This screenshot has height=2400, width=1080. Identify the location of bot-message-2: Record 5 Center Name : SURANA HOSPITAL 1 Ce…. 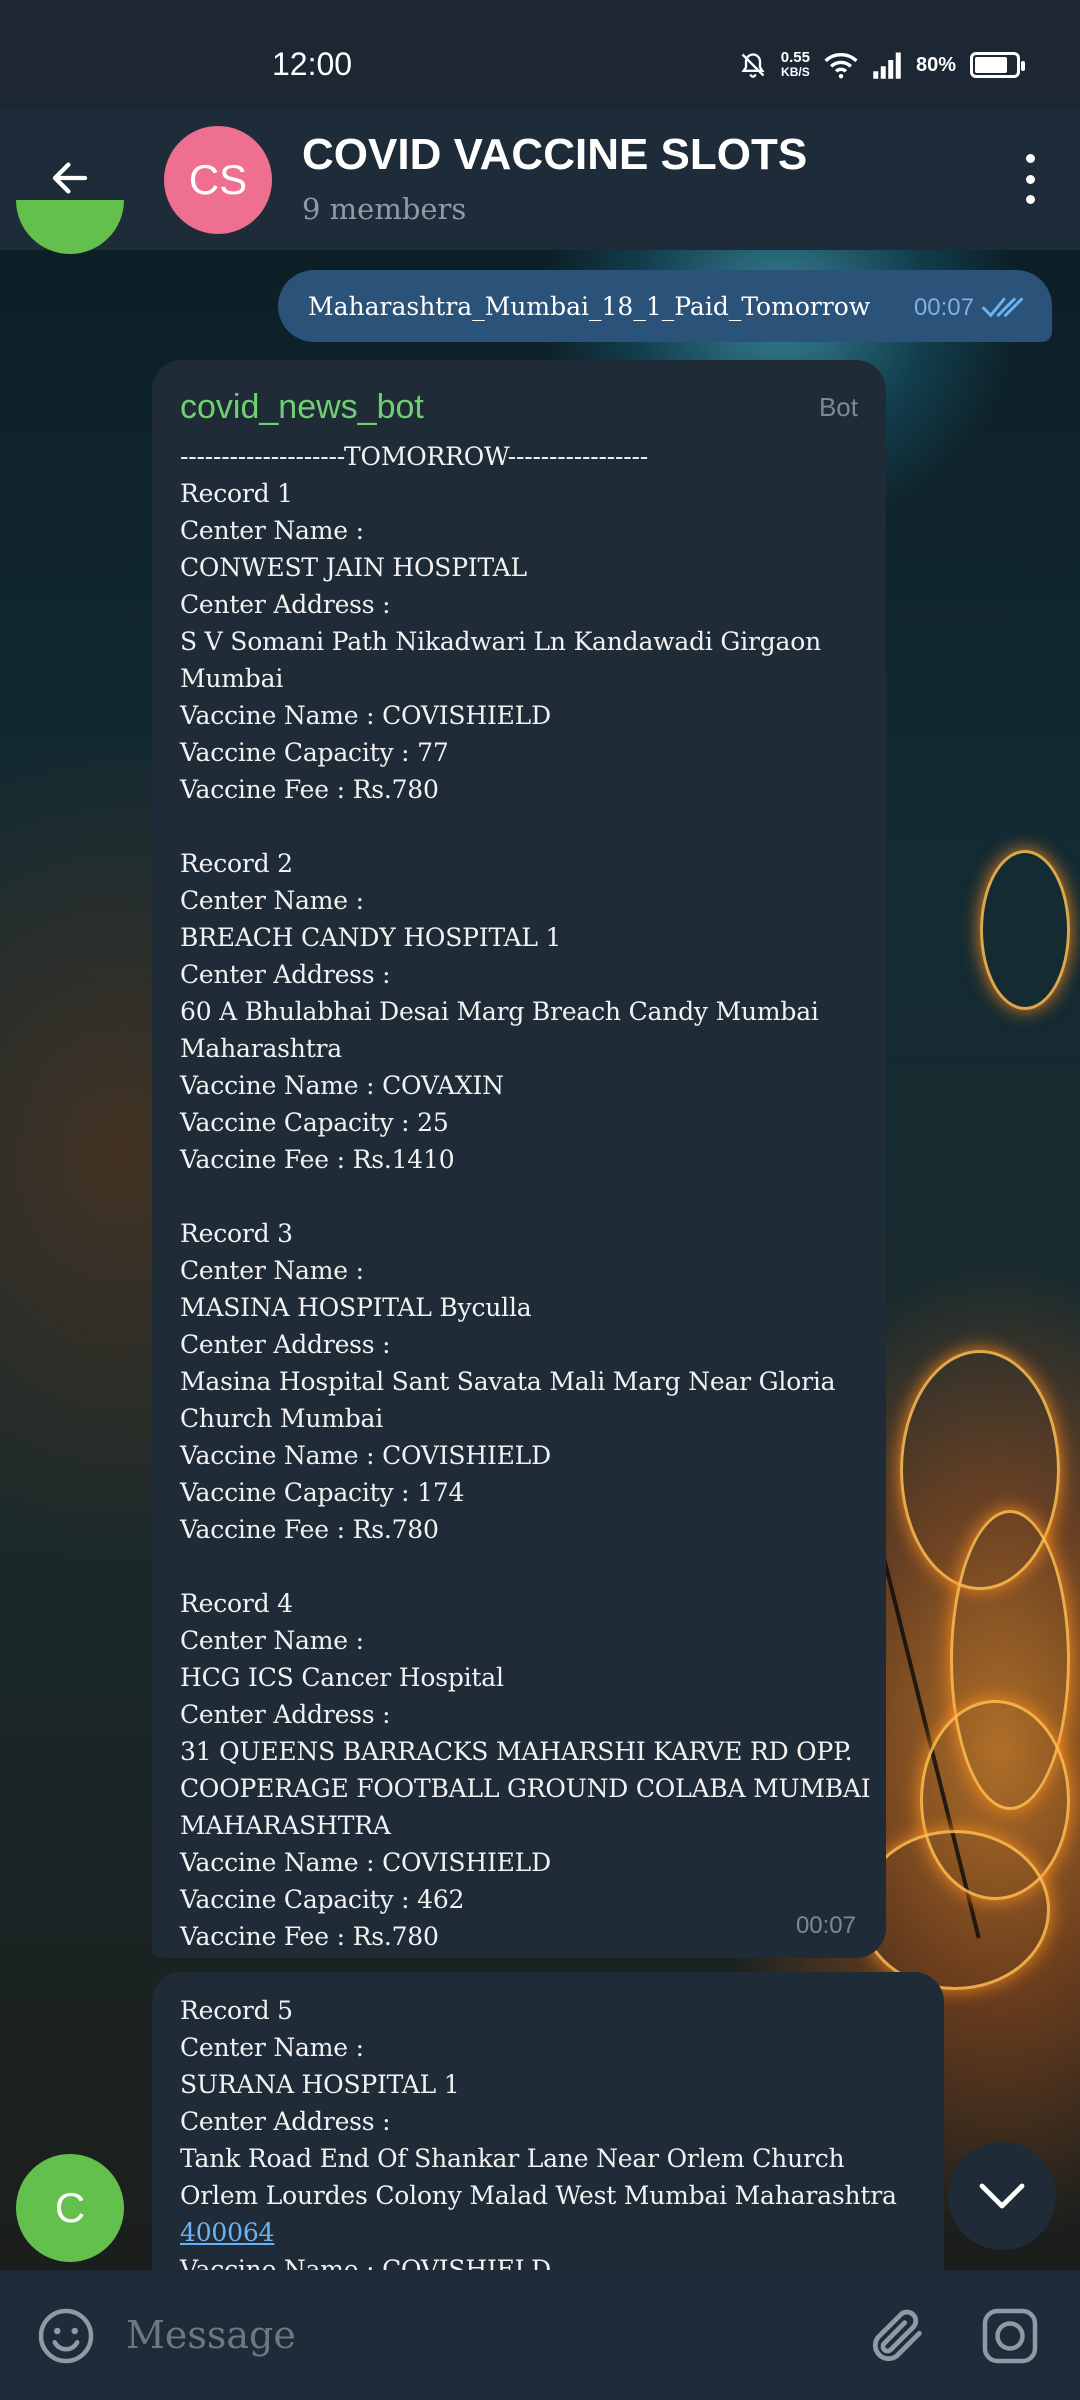
(548, 2122).